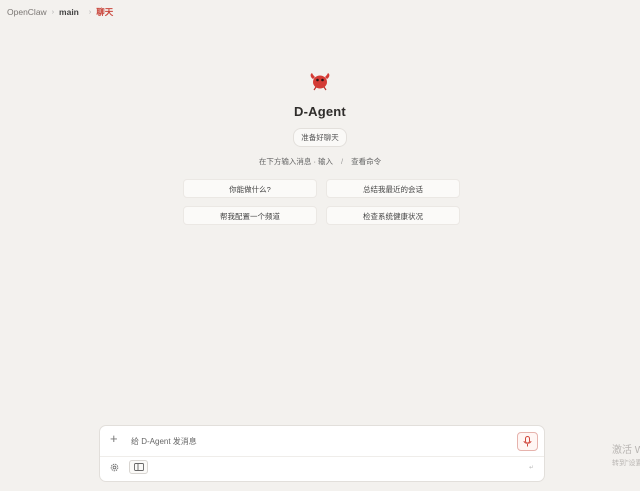 The image size is (640, 491). I want to click on suggestion-chip: 帮我配置一个频道, so click(250, 215).